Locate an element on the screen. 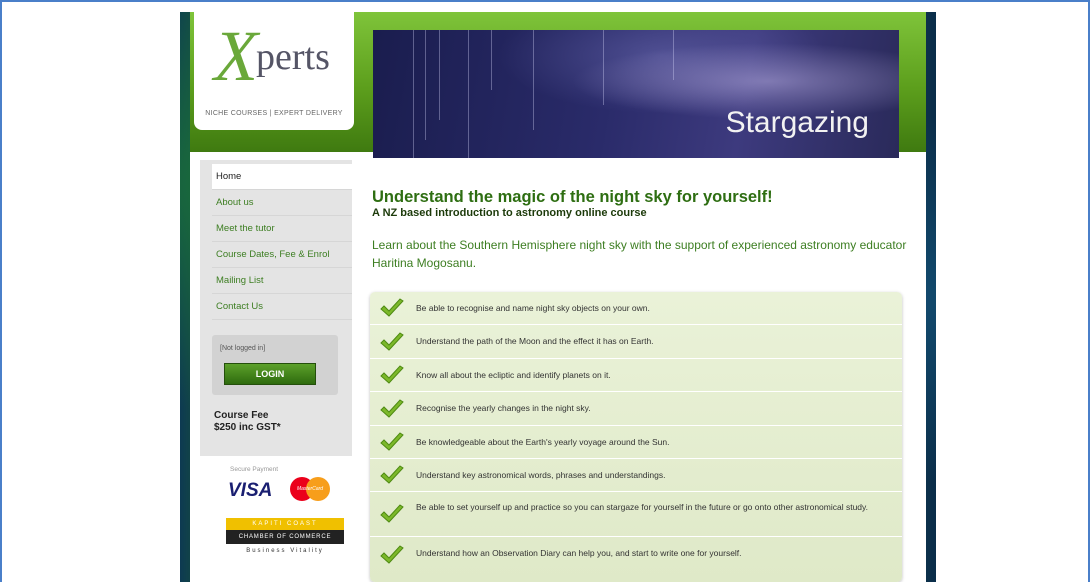  login-box: [Not logged in] LOGIN is located at coordinates (275, 365).